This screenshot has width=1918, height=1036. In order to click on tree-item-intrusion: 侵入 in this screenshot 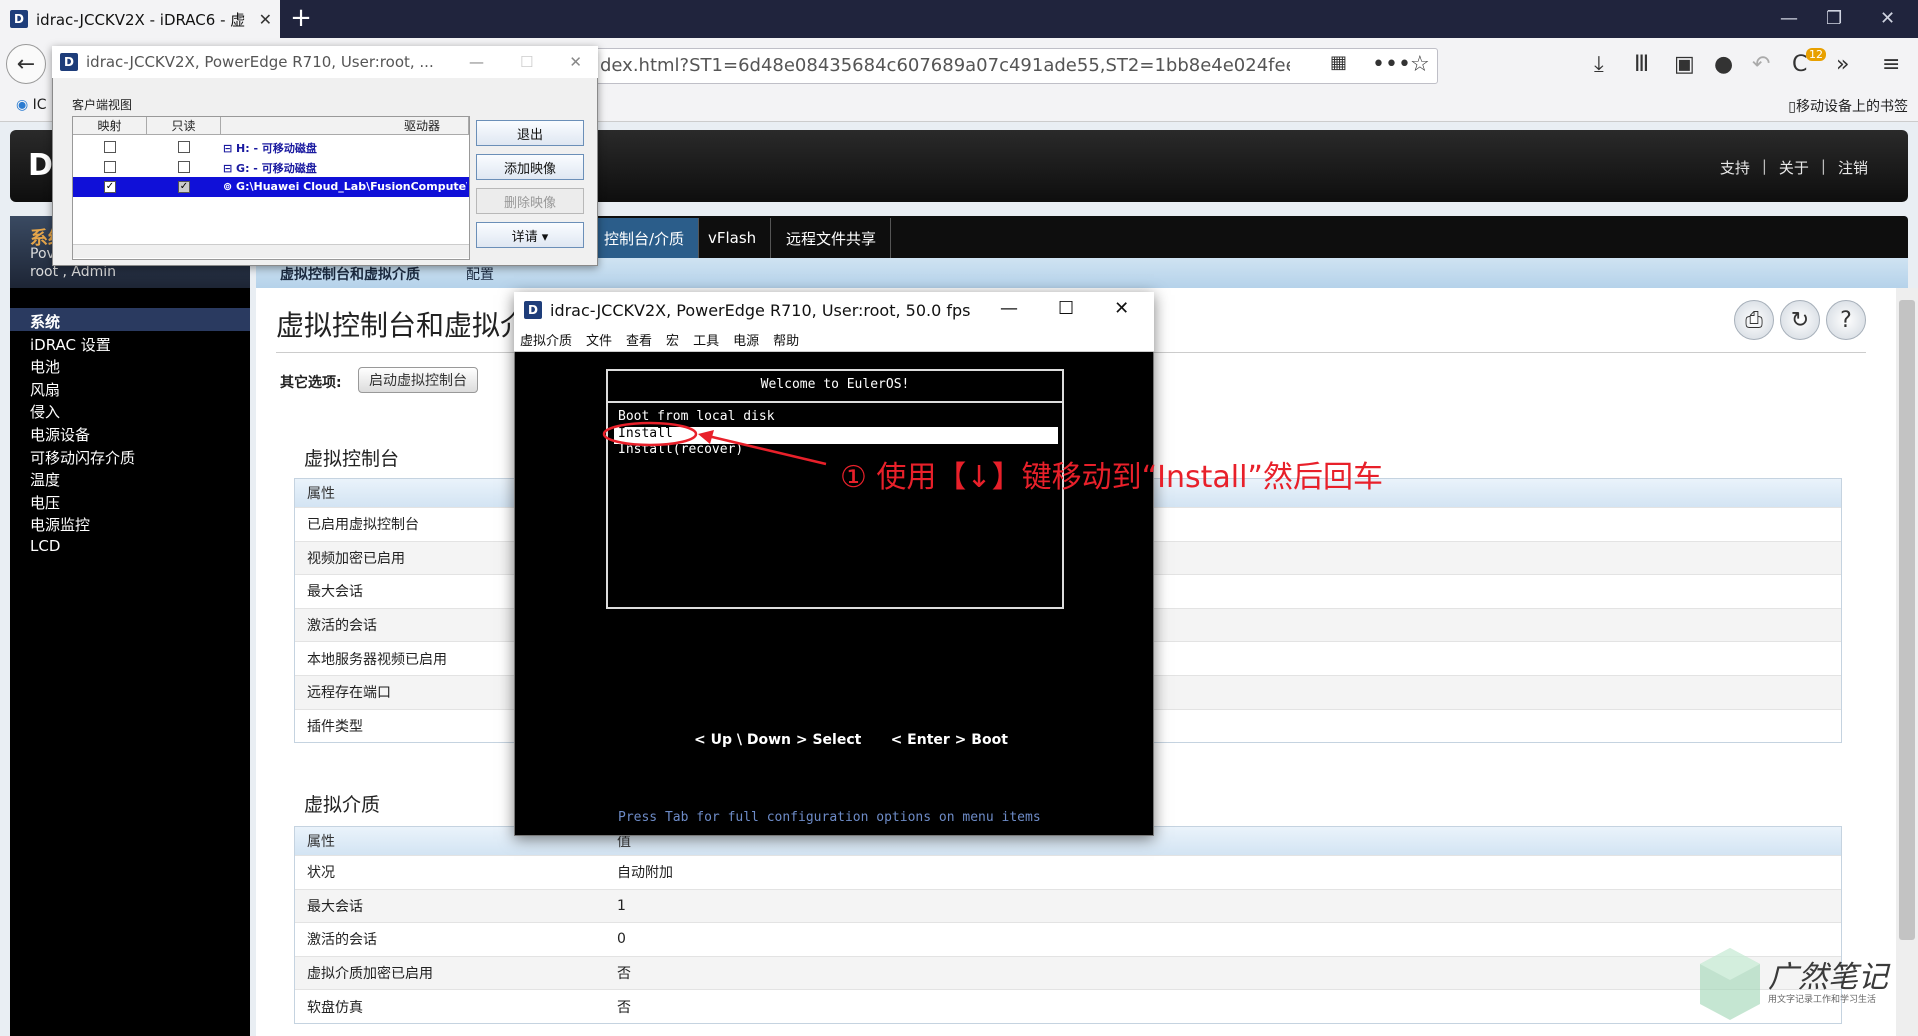, I will do `click(130, 409)`.